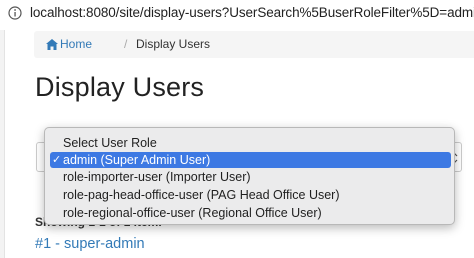  I want to click on option-role-importer-user: role-importer-user (Importer User), so click(250, 177).